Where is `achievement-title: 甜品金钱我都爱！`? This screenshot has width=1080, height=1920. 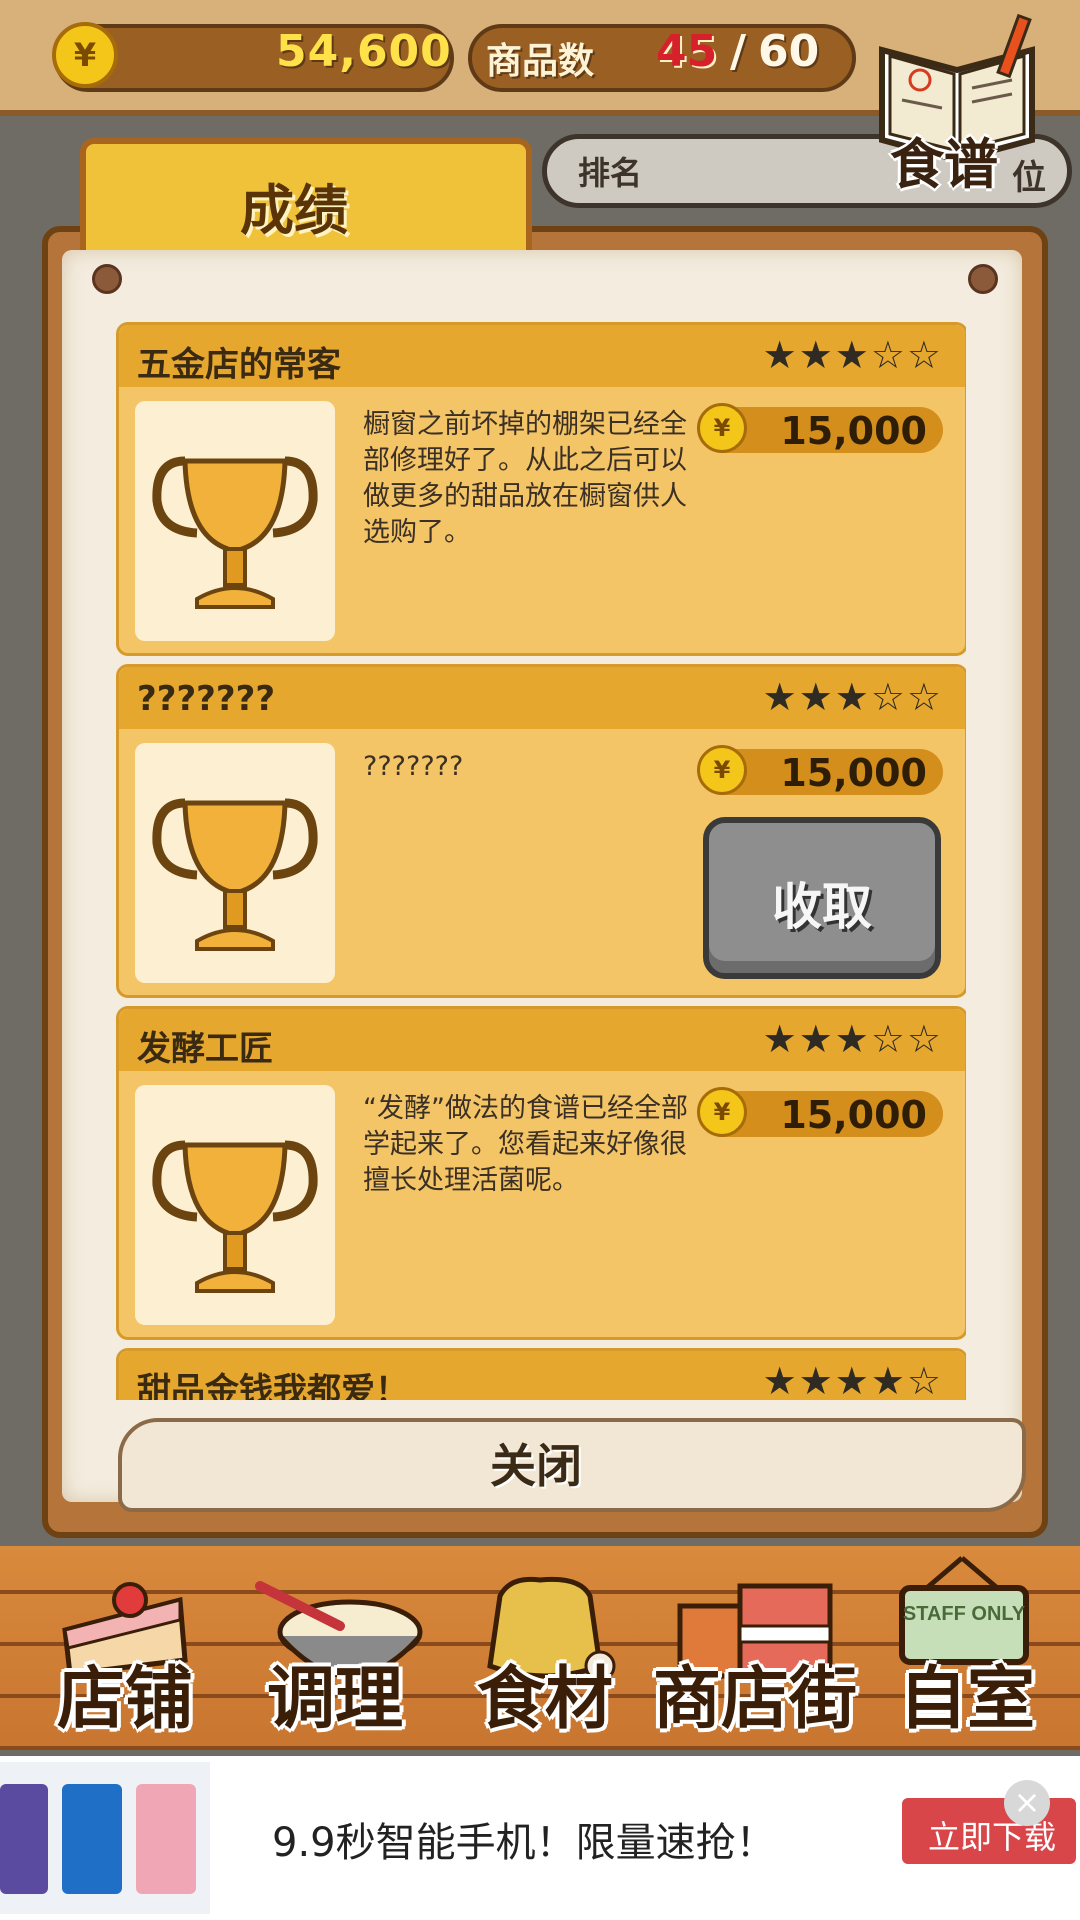 achievement-title: 甜品金钱我都爱！ is located at coordinates (273, 1385).